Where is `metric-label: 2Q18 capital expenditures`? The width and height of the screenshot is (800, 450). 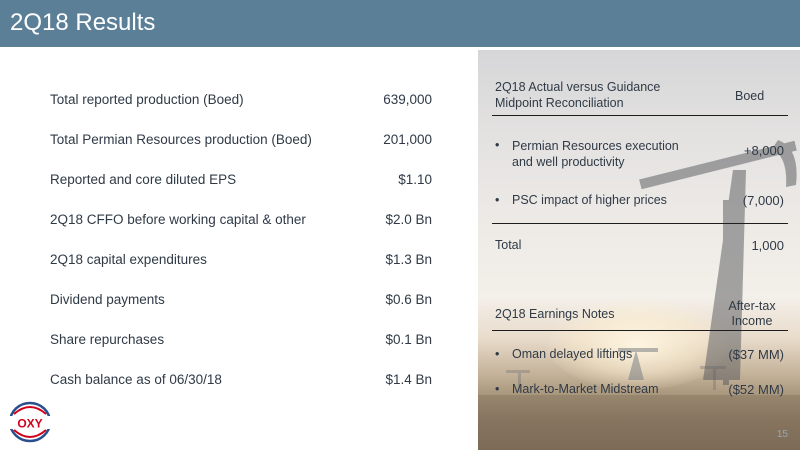 metric-label: 2Q18 capital expenditures is located at coordinates (128, 259).